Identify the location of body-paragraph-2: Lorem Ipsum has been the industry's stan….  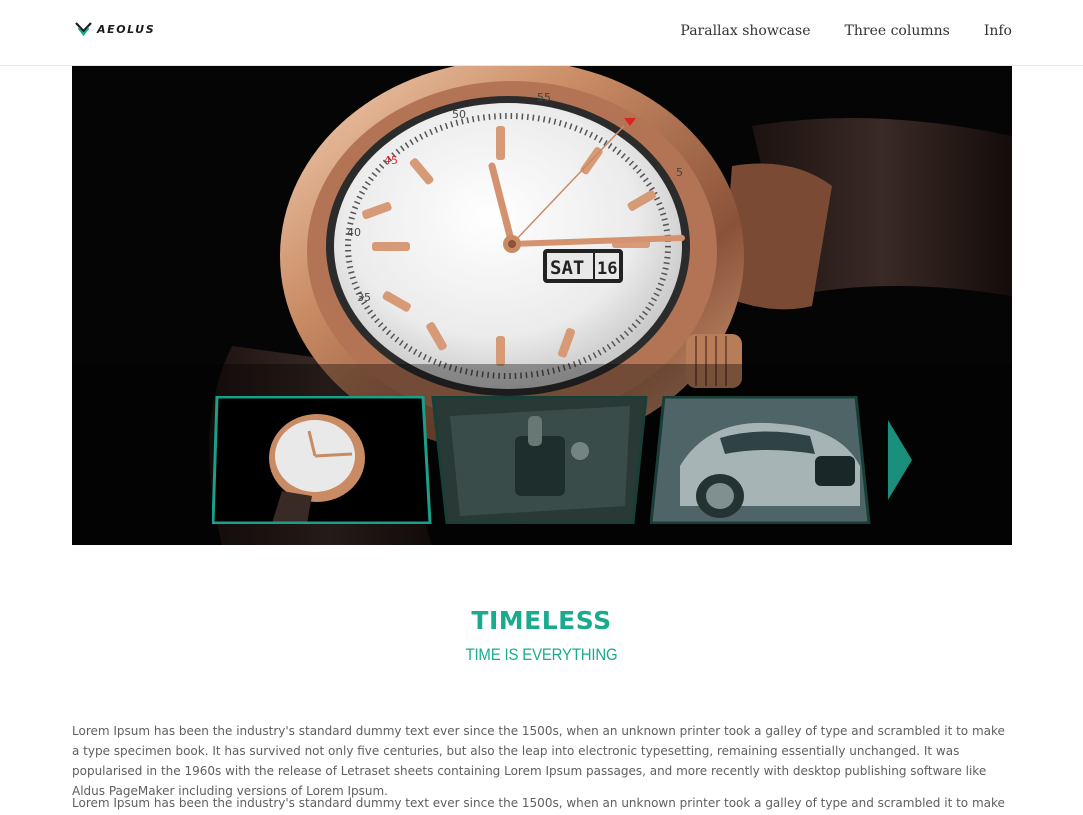
(538, 803).